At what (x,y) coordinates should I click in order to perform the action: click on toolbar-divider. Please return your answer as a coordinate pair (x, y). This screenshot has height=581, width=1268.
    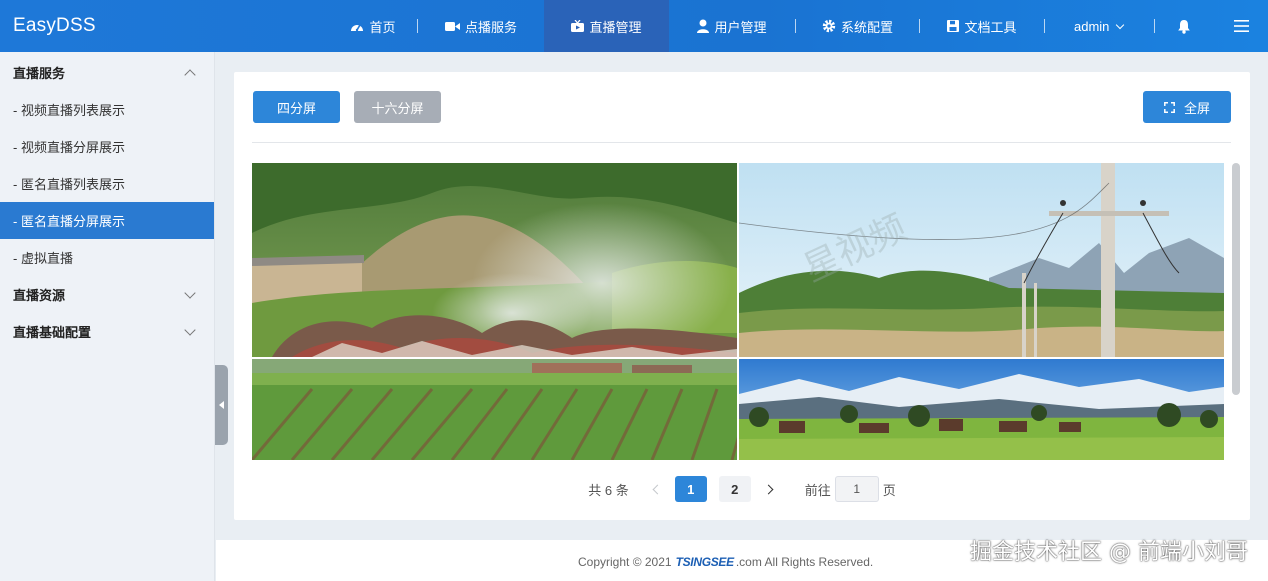
    Looking at the image, I should click on (741, 142).